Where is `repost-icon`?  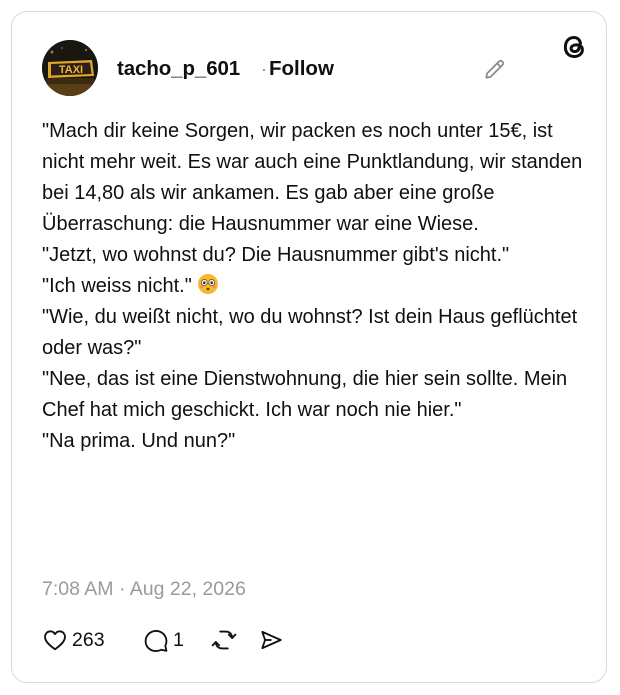
repost-icon is located at coordinates (224, 640).